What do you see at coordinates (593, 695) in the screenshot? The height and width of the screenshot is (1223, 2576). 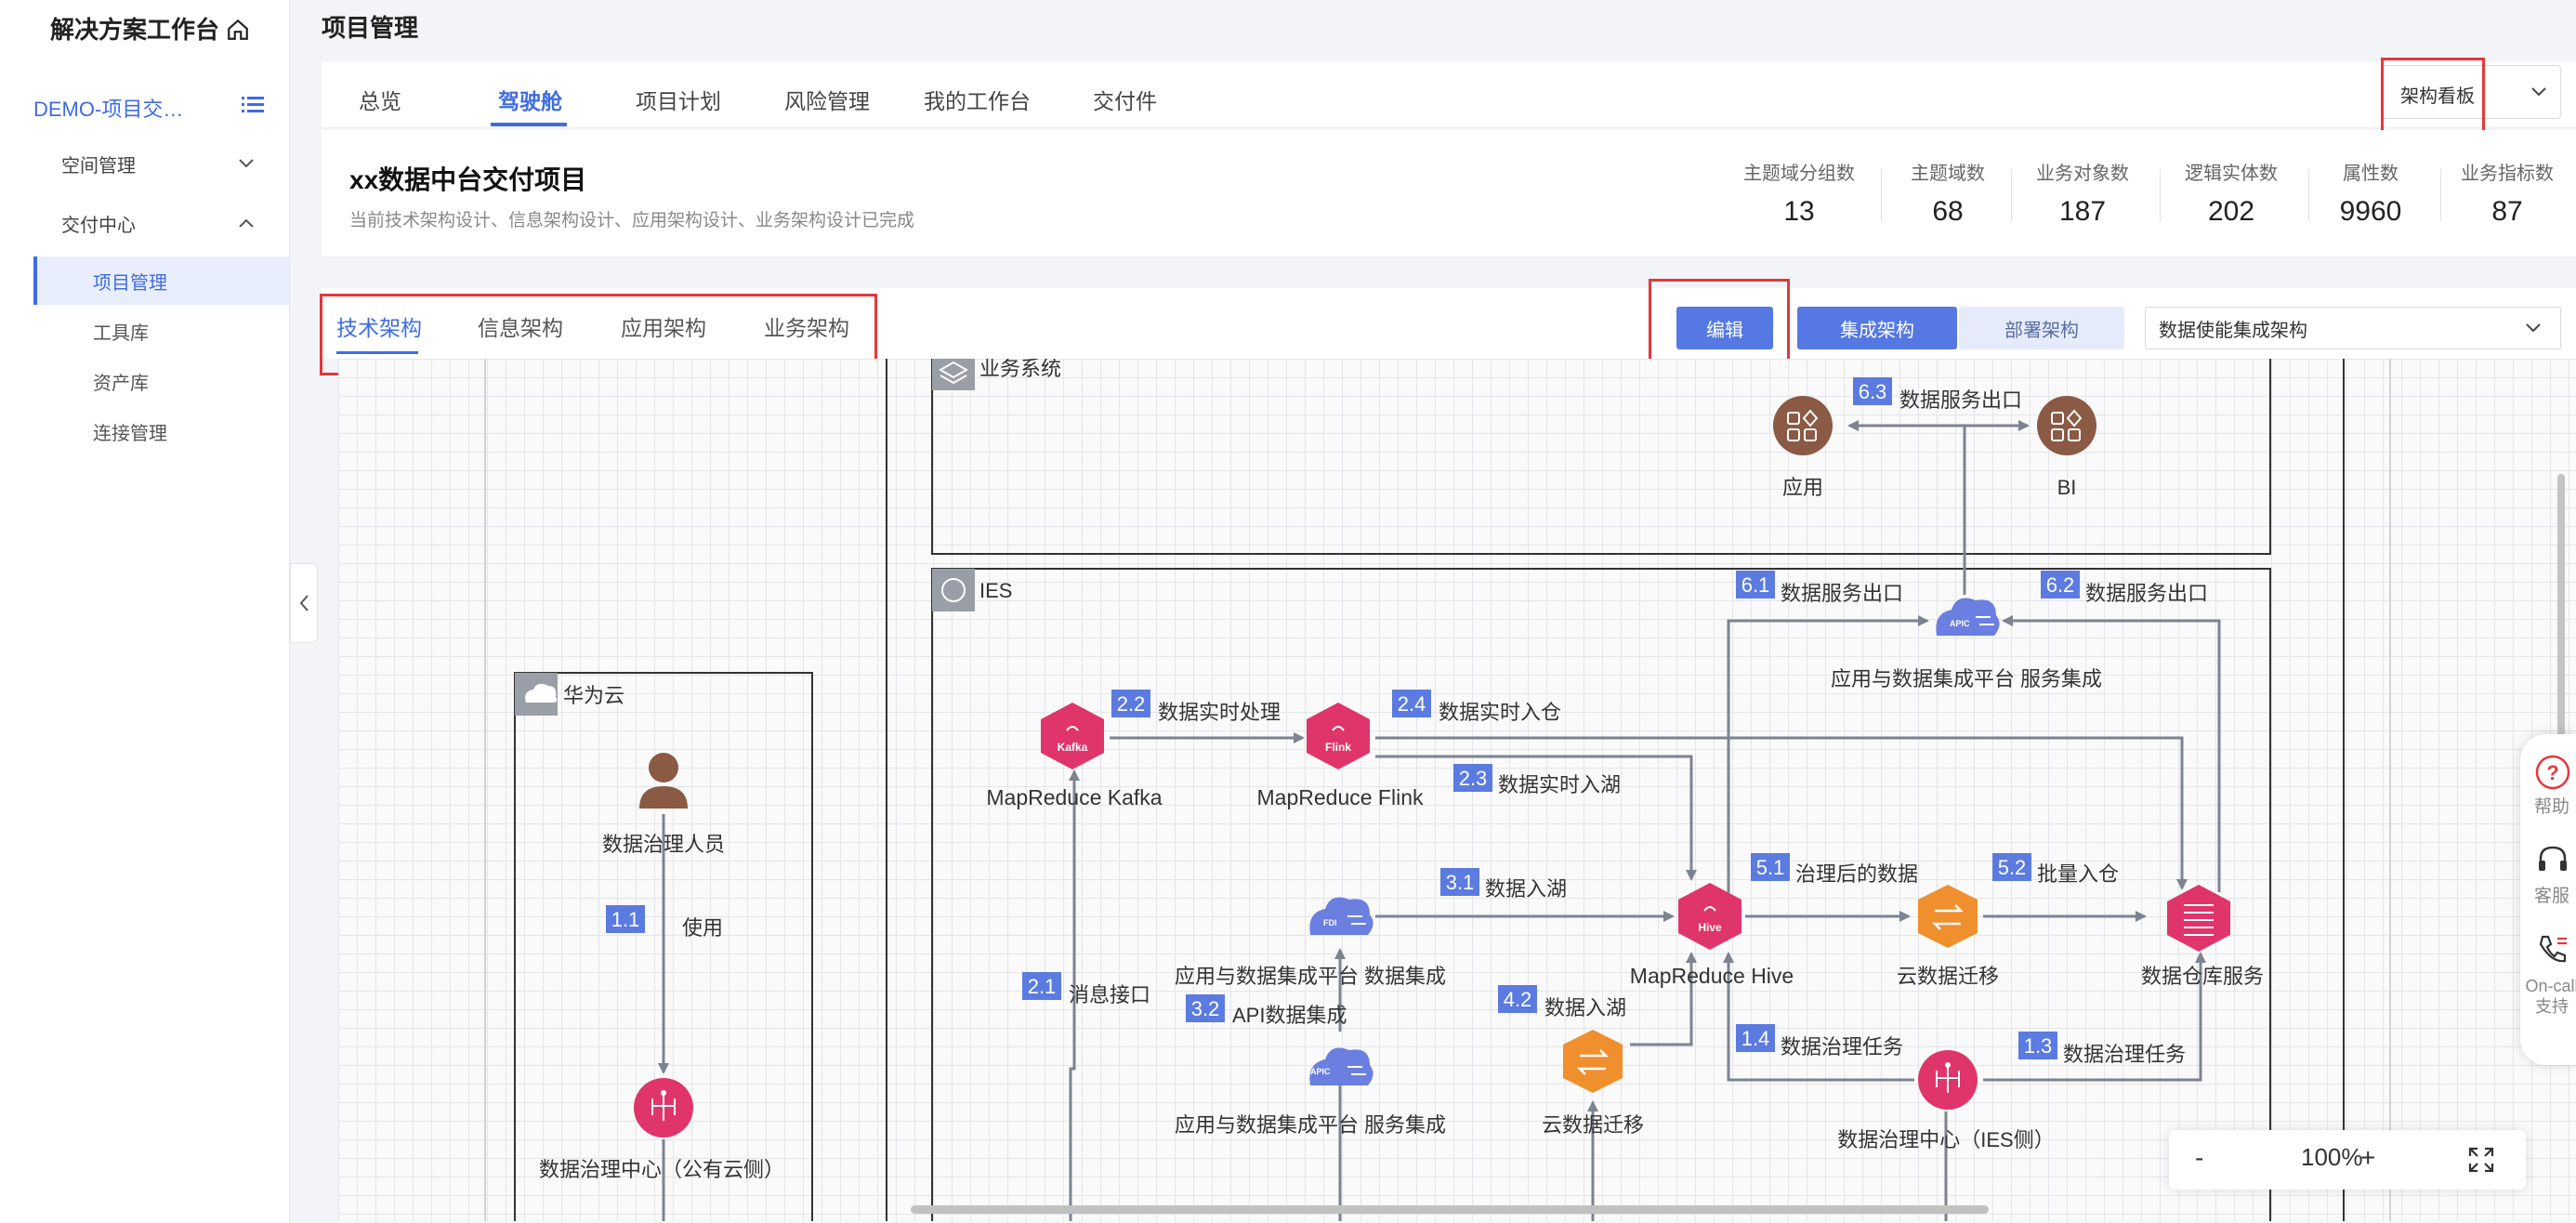 I see `huawei-cloud-label: 华为云` at bounding box center [593, 695].